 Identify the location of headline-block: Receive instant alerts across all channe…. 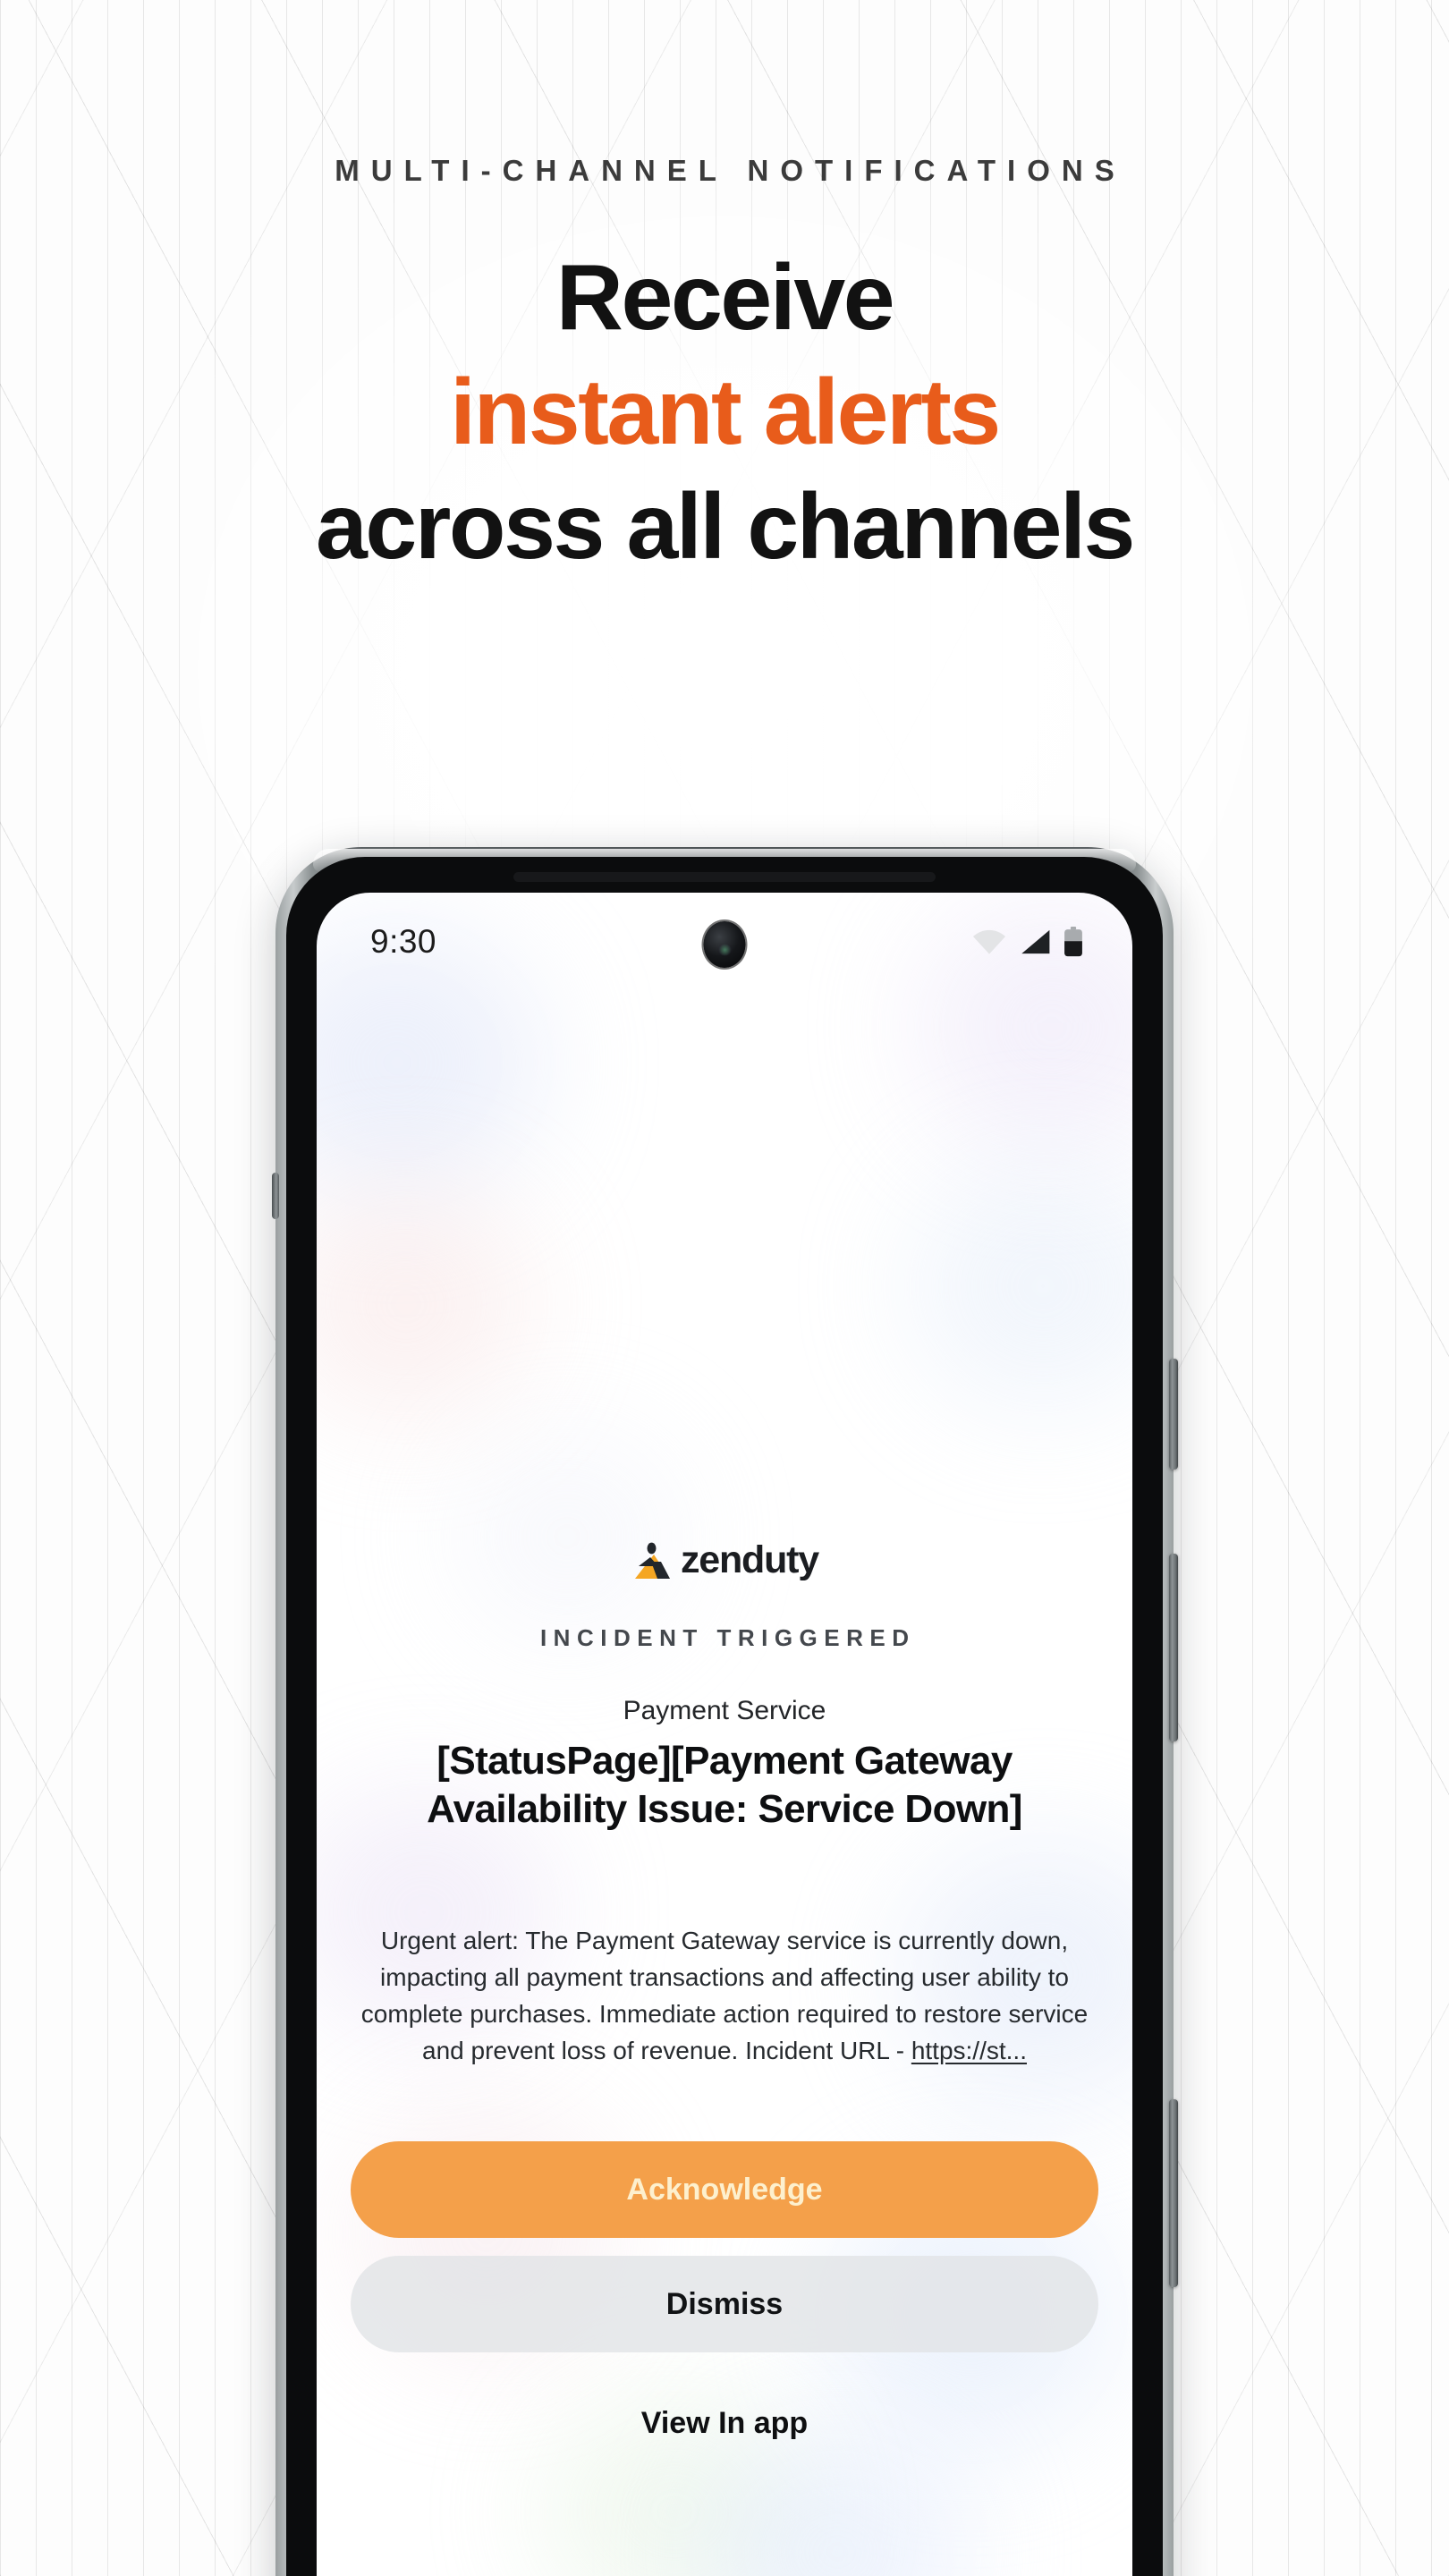
(724, 412).